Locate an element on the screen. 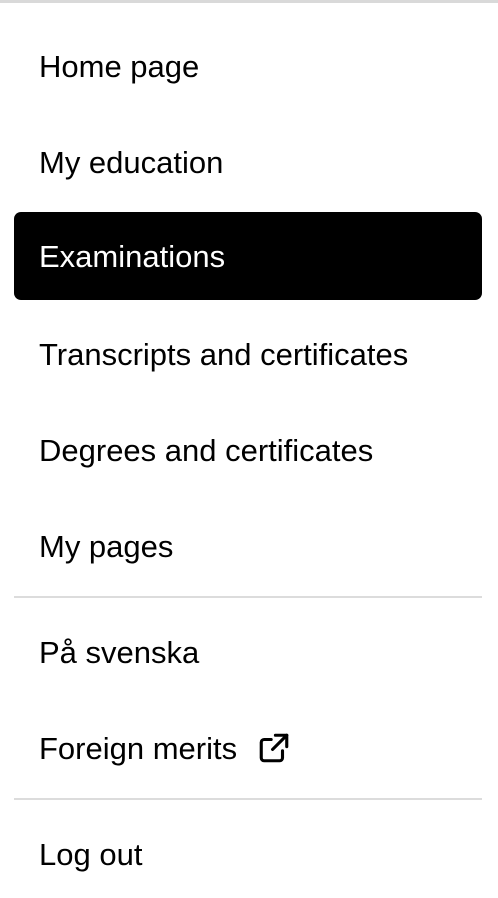  menu-item-transcripts-and-certificates: Transcripts and certificates is located at coordinates (248, 354).